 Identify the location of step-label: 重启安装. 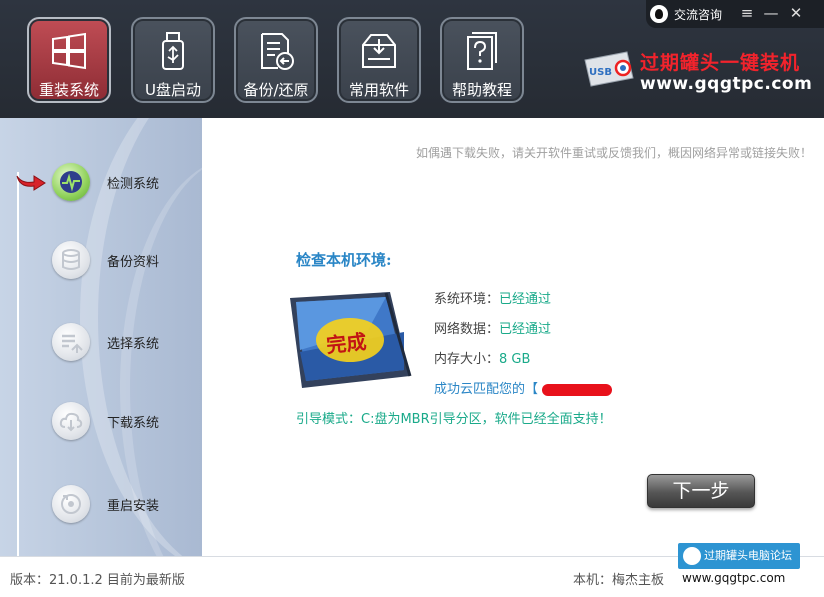
(133, 506).